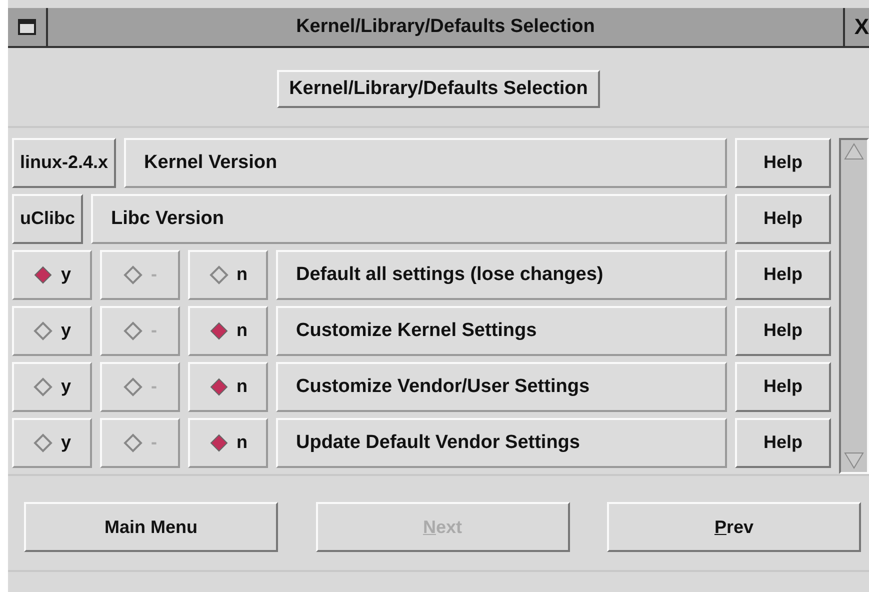  What do you see at coordinates (734, 527) in the screenshot?
I see `nav-button: Prev` at bounding box center [734, 527].